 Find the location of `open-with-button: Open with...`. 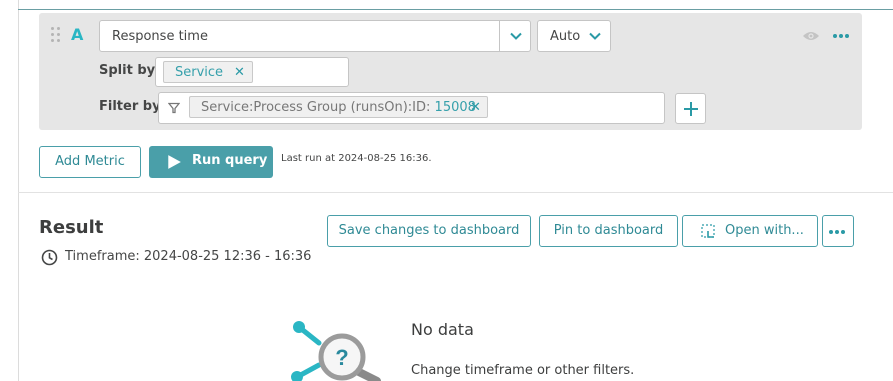

open-with-button: Open with... is located at coordinates (750, 231).